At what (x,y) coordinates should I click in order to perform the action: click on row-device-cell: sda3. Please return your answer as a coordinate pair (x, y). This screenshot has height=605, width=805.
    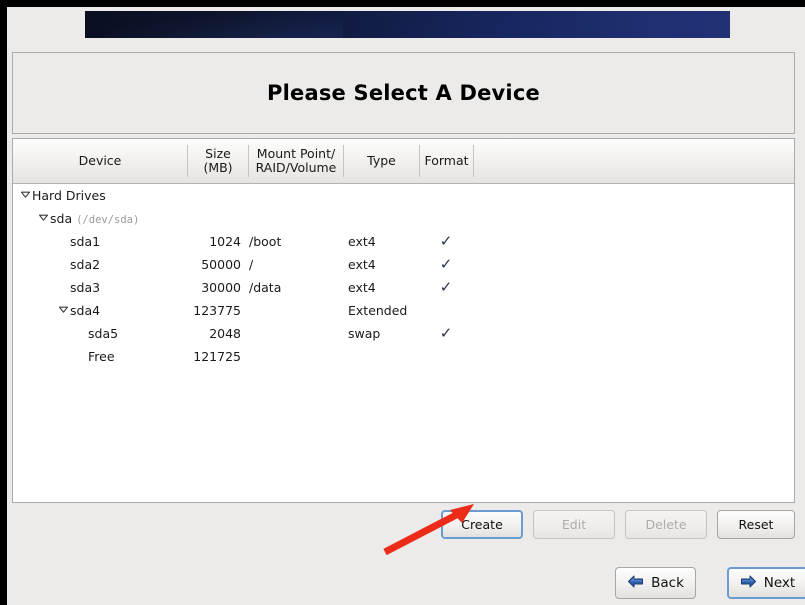
    Looking at the image, I should click on (78, 287).